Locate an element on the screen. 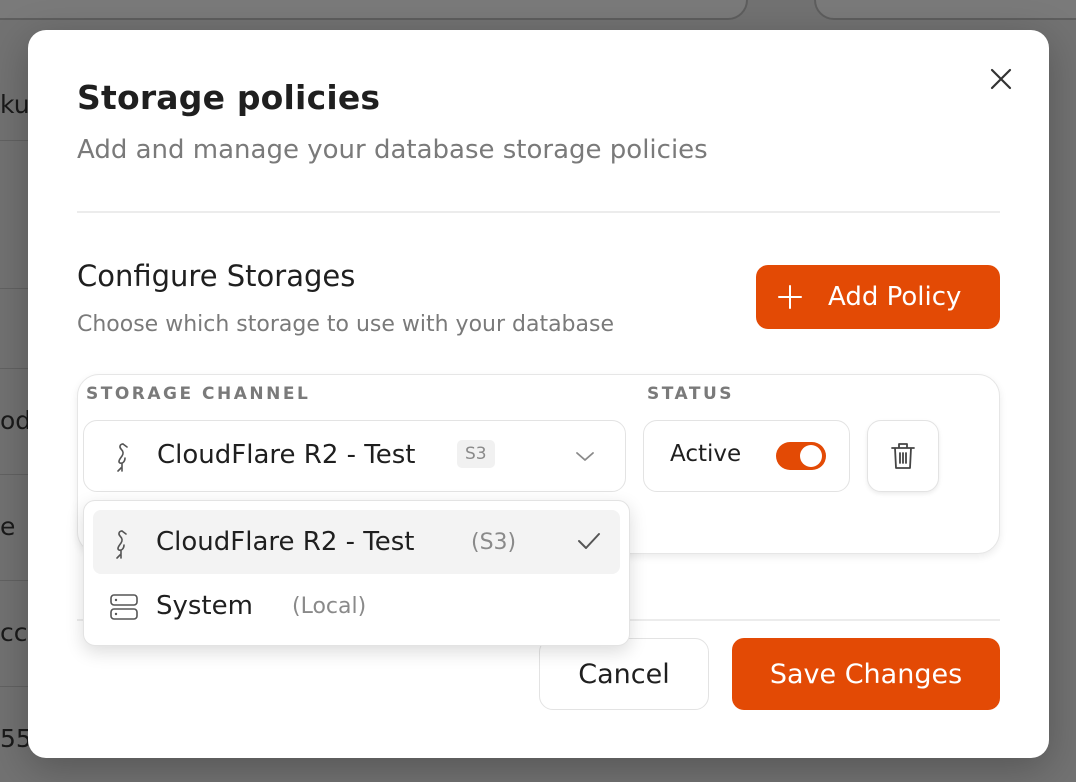 This screenshot has height=782, width=1076. storage-channel-select: CloudFlare R2 - Test S3 is located at coordinates (354, 456).